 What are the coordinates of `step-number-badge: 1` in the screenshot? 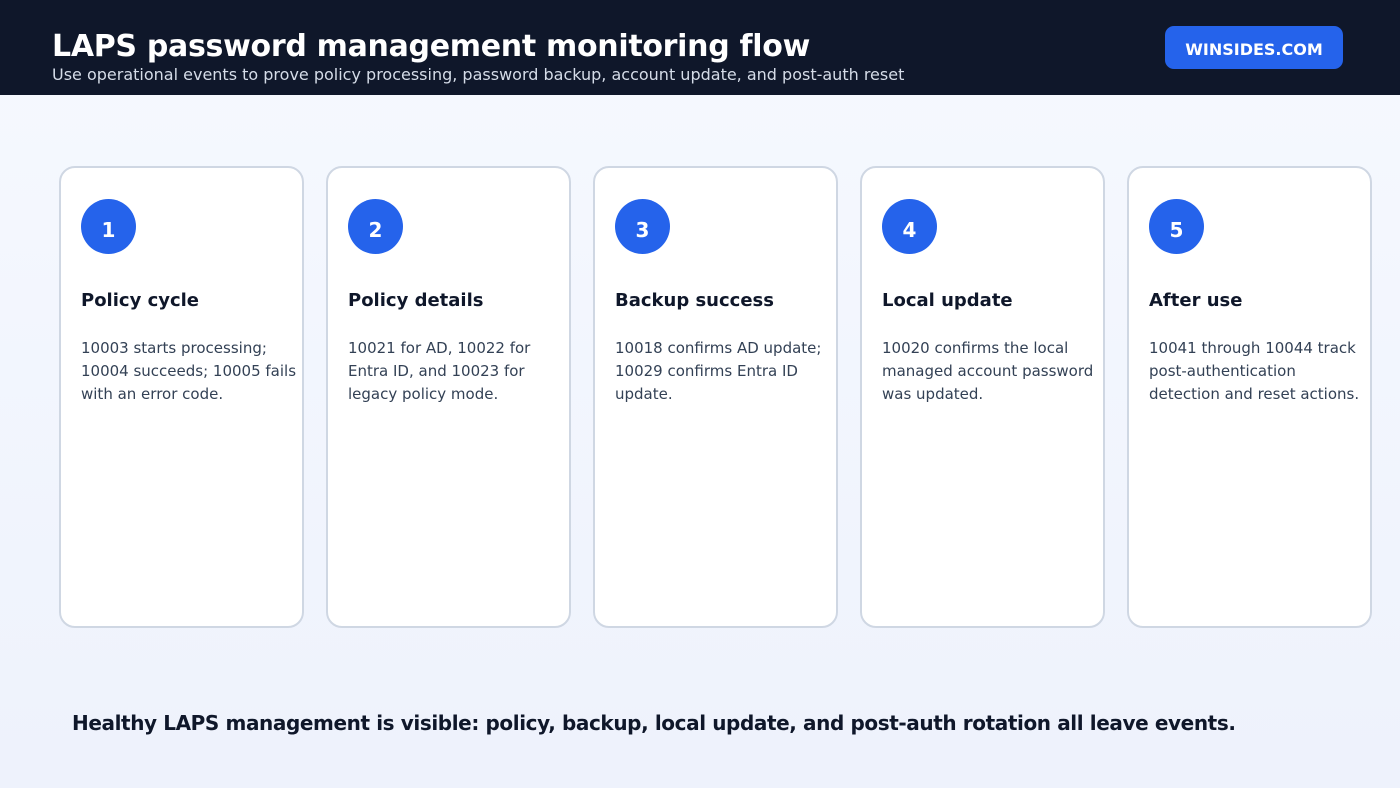 It's located at (108, 226).